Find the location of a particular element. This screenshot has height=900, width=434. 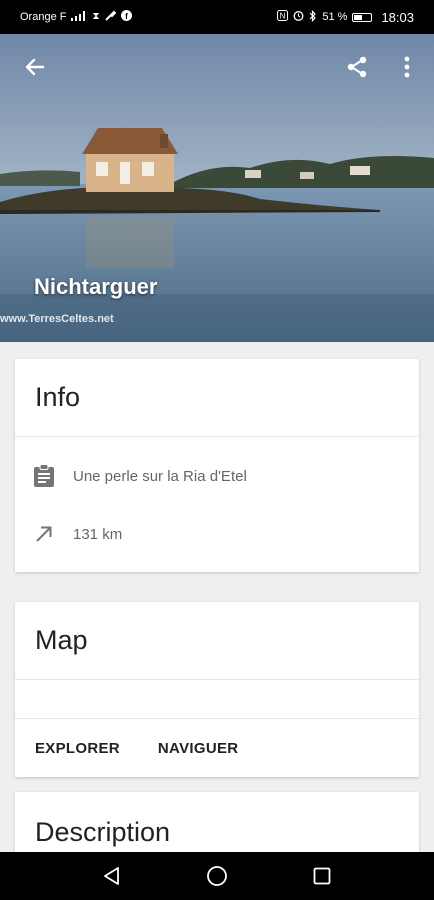

clock: 18:03 is located at coordinates (397, 17).